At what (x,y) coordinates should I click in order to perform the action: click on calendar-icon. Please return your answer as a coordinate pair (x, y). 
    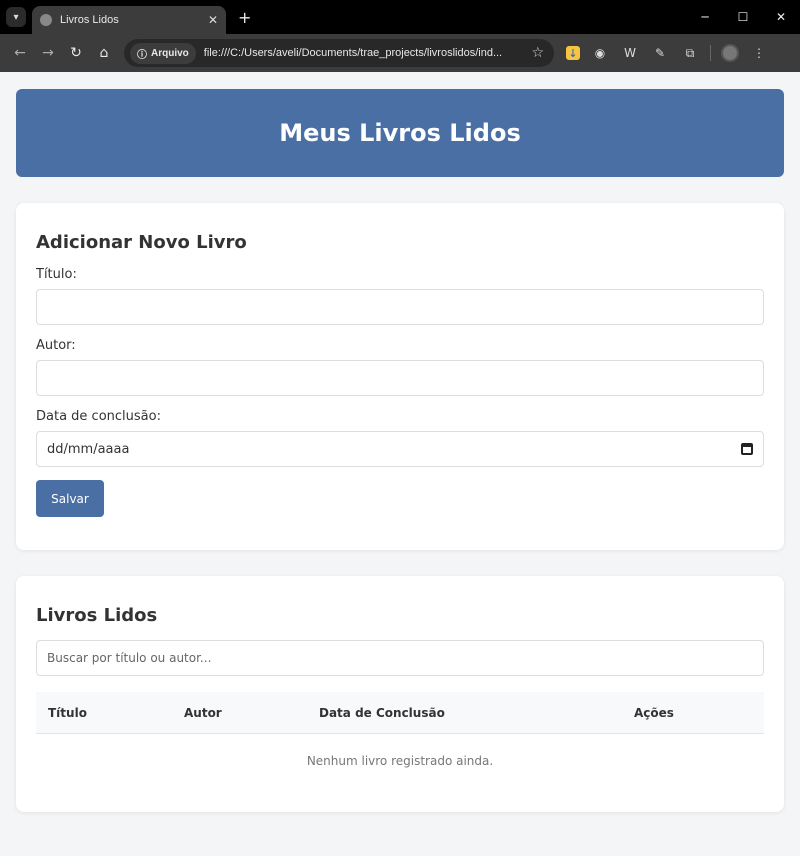
    Looking at the image, I should click on (747, 449).